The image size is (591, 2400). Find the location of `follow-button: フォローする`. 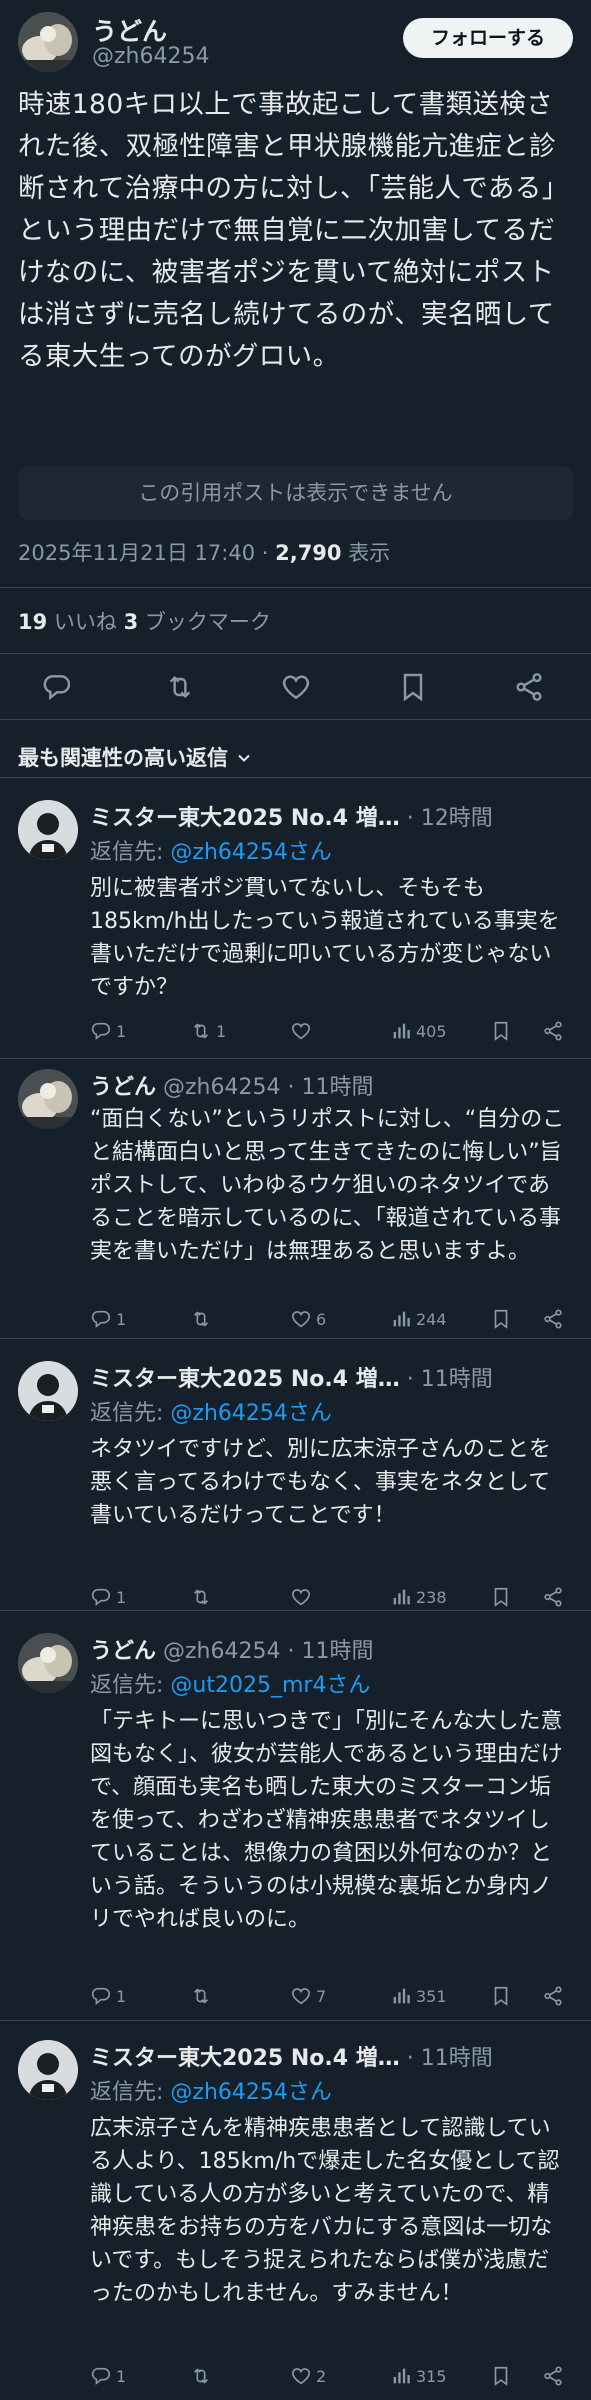

follow-button: フォローする is located at coordinates (488, 38).